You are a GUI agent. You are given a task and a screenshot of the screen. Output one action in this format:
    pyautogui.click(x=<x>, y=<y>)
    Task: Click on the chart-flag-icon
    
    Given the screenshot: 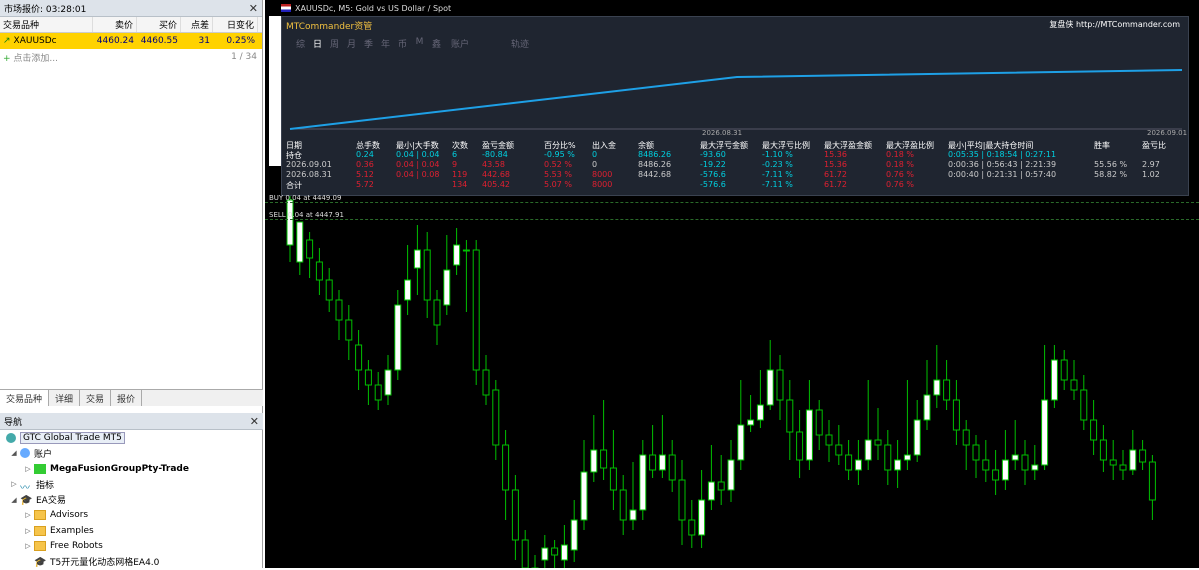 What is the action you would take?
    pyautogui.click(x=286, y=8)
    